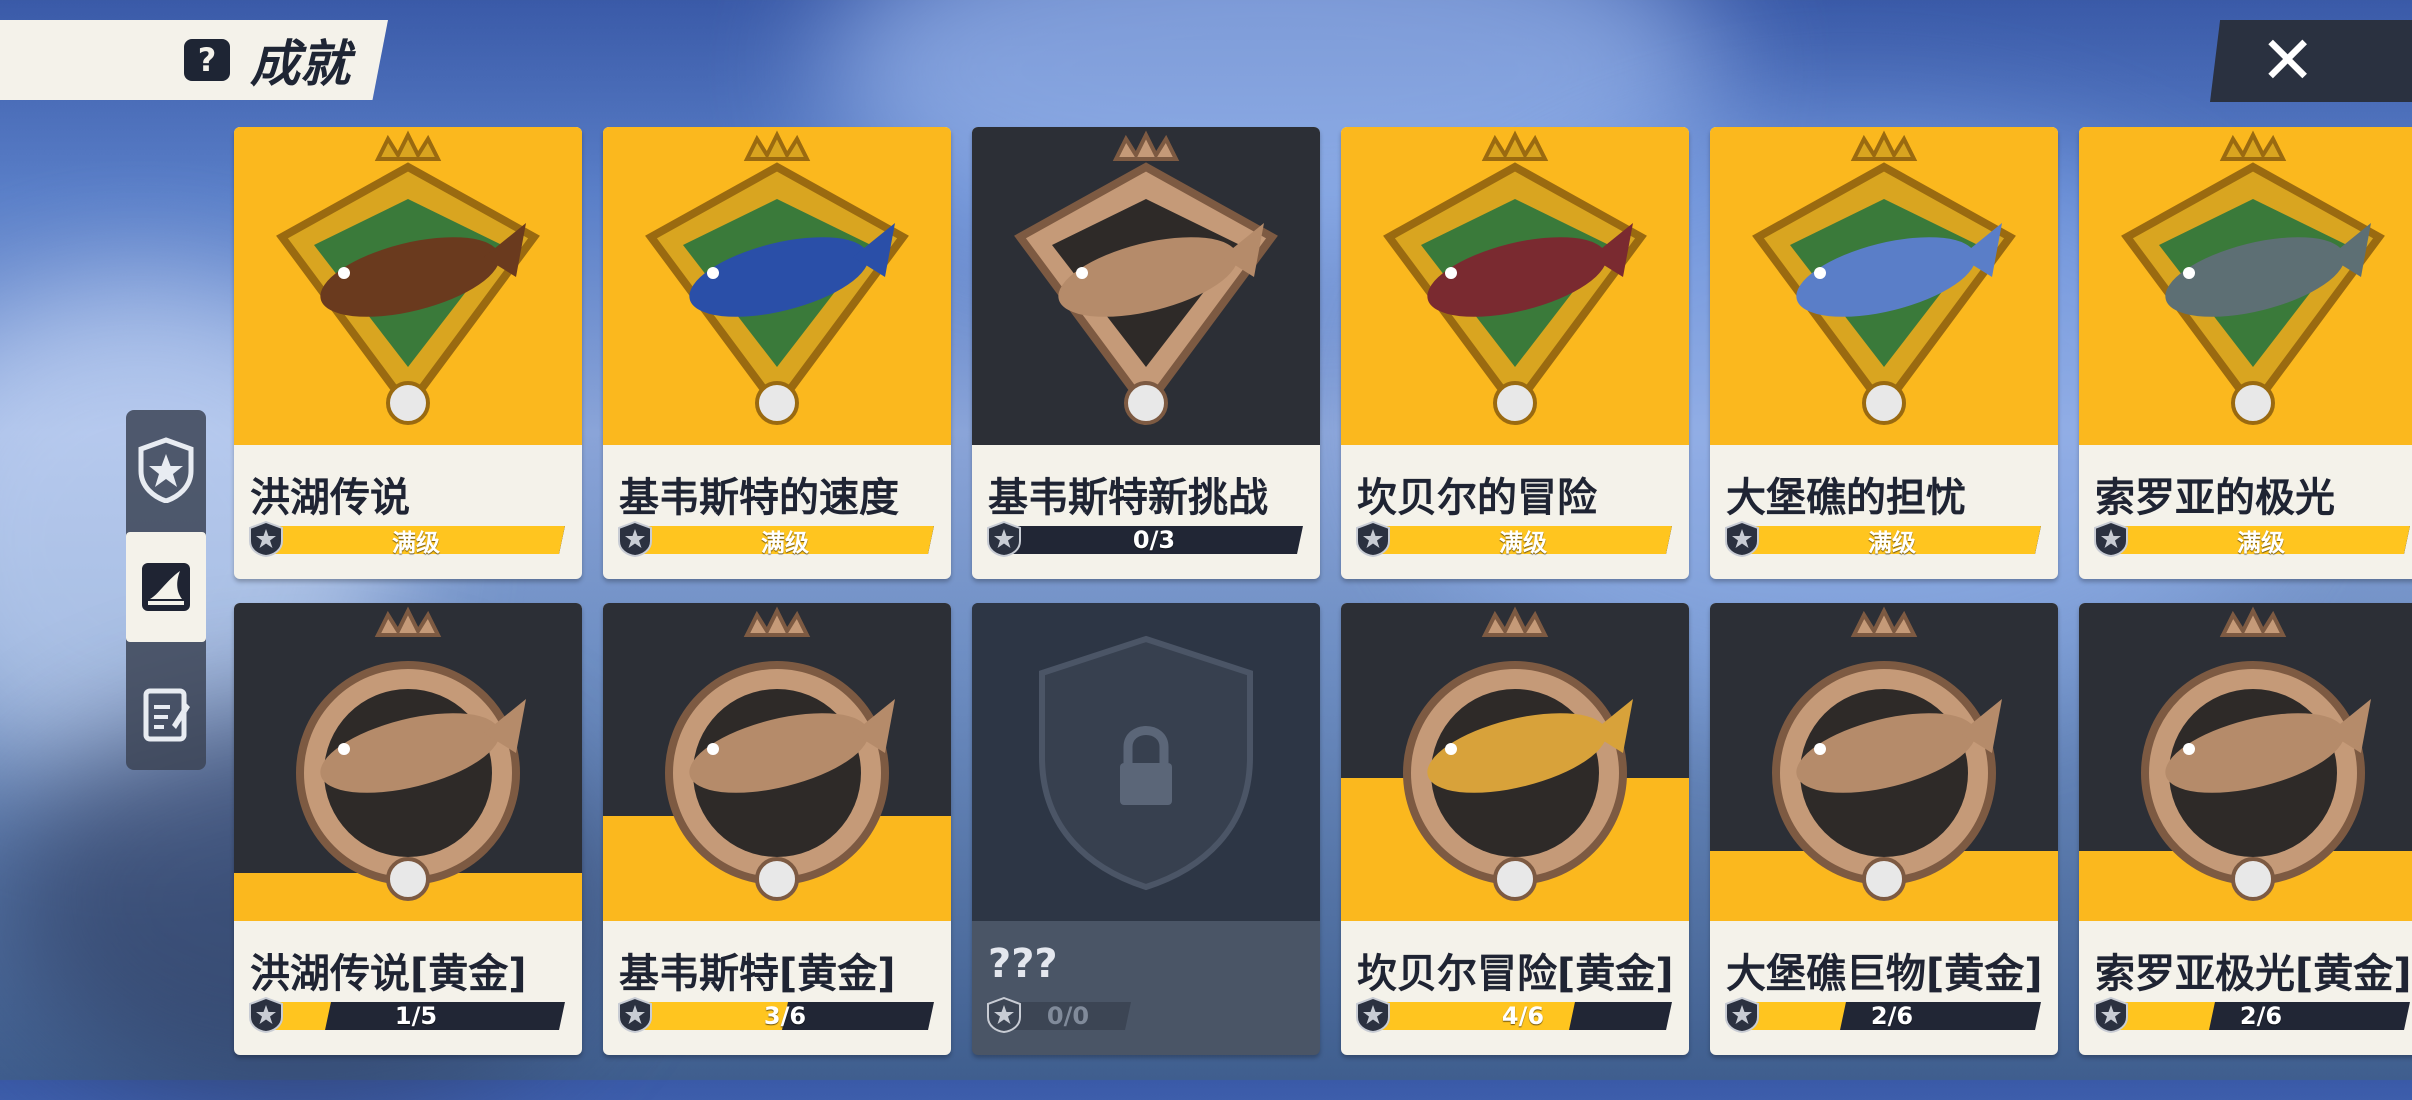 The height and width of the screenshot is (1100, 2412). I want to click on progress-bar: 1/5, so click(407, 1015).